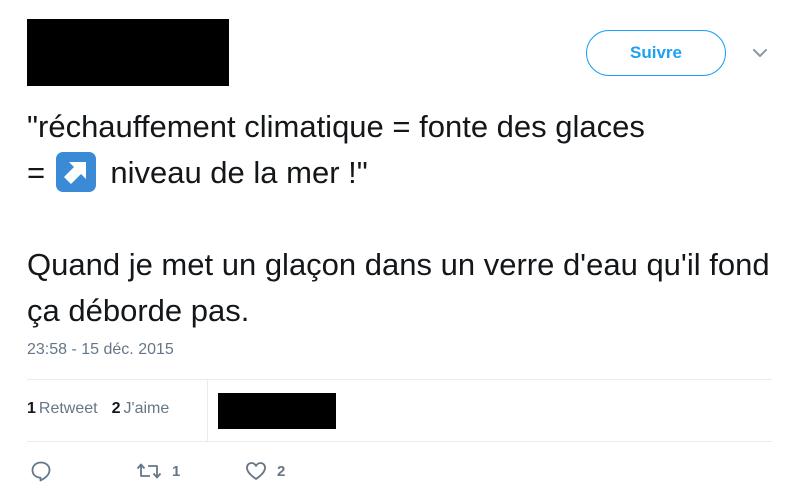  I want to click on retweet-action-count: 1, so click(176, 471).